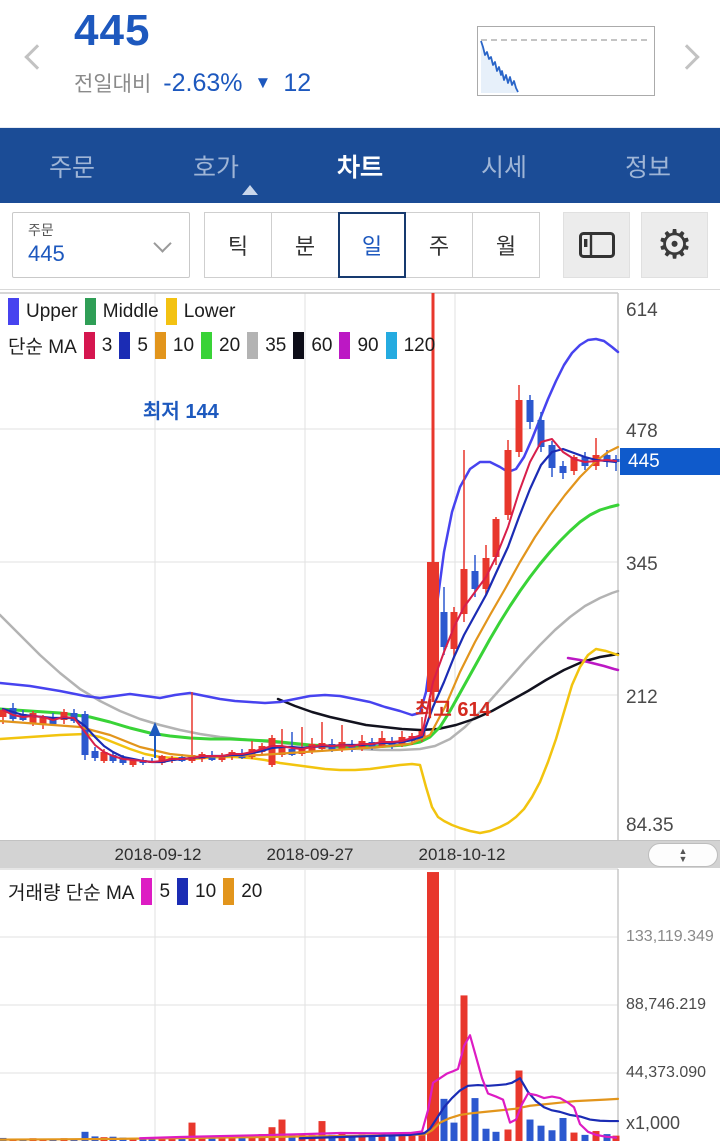  Describe the element at coordinates (107, 345) in the screenshot. I see `legend-label: 3` at that location.